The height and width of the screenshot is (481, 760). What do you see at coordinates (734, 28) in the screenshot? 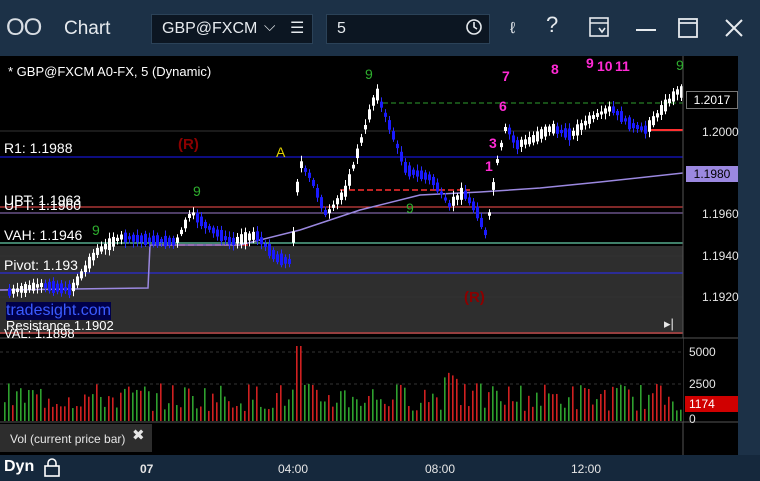
I see `close-window-icon` at bounding box center [734, 28].